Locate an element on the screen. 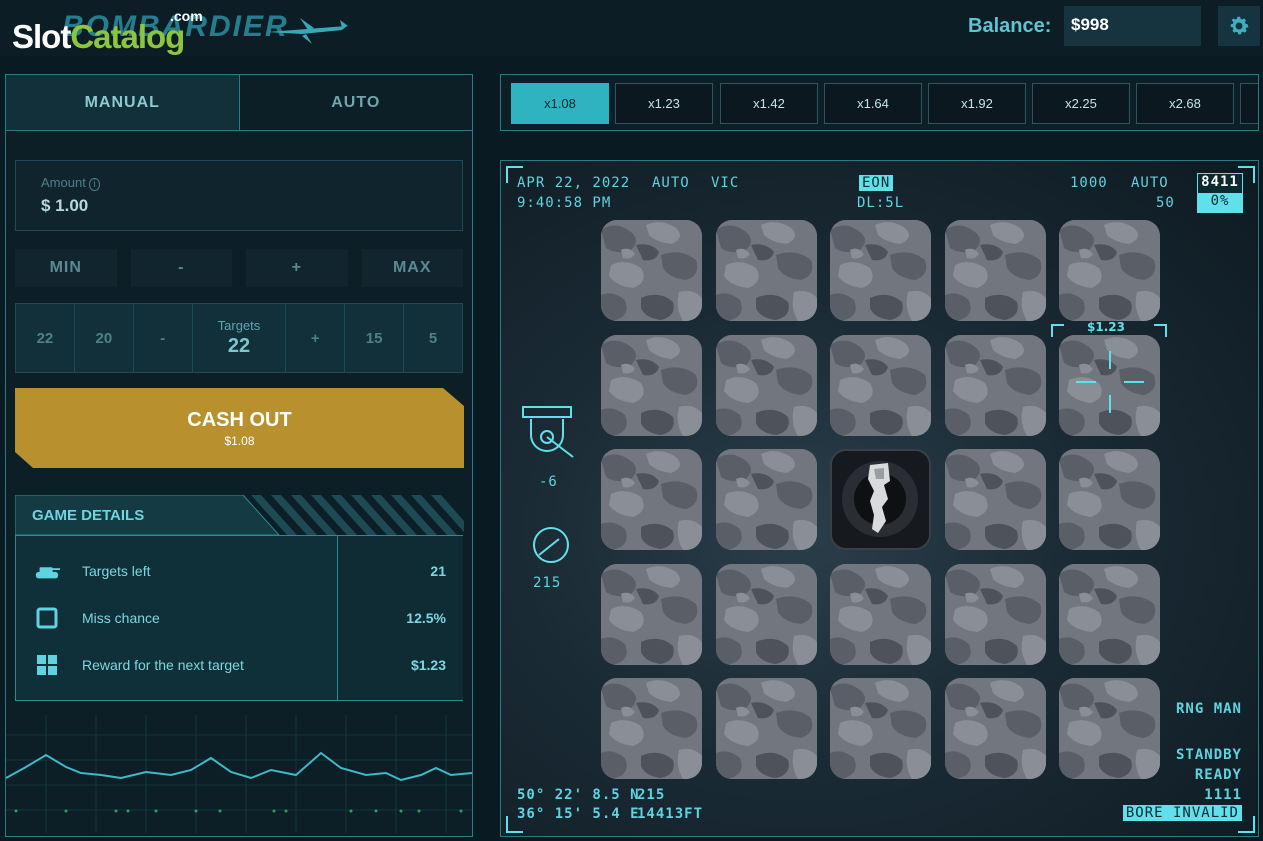 This screenshot has width=1263, height=841. miss-chance-label: Miss chance is located at coordinates (121, 618).